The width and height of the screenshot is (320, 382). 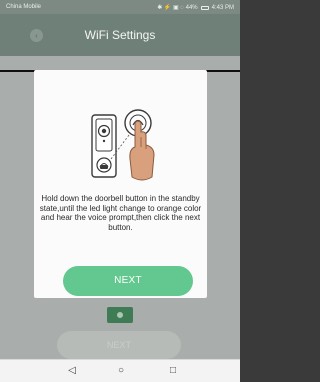 What do you see at coordinates (204, 7) in the screenshot?
I see `battery-icon` at bounding box center [204, 7].